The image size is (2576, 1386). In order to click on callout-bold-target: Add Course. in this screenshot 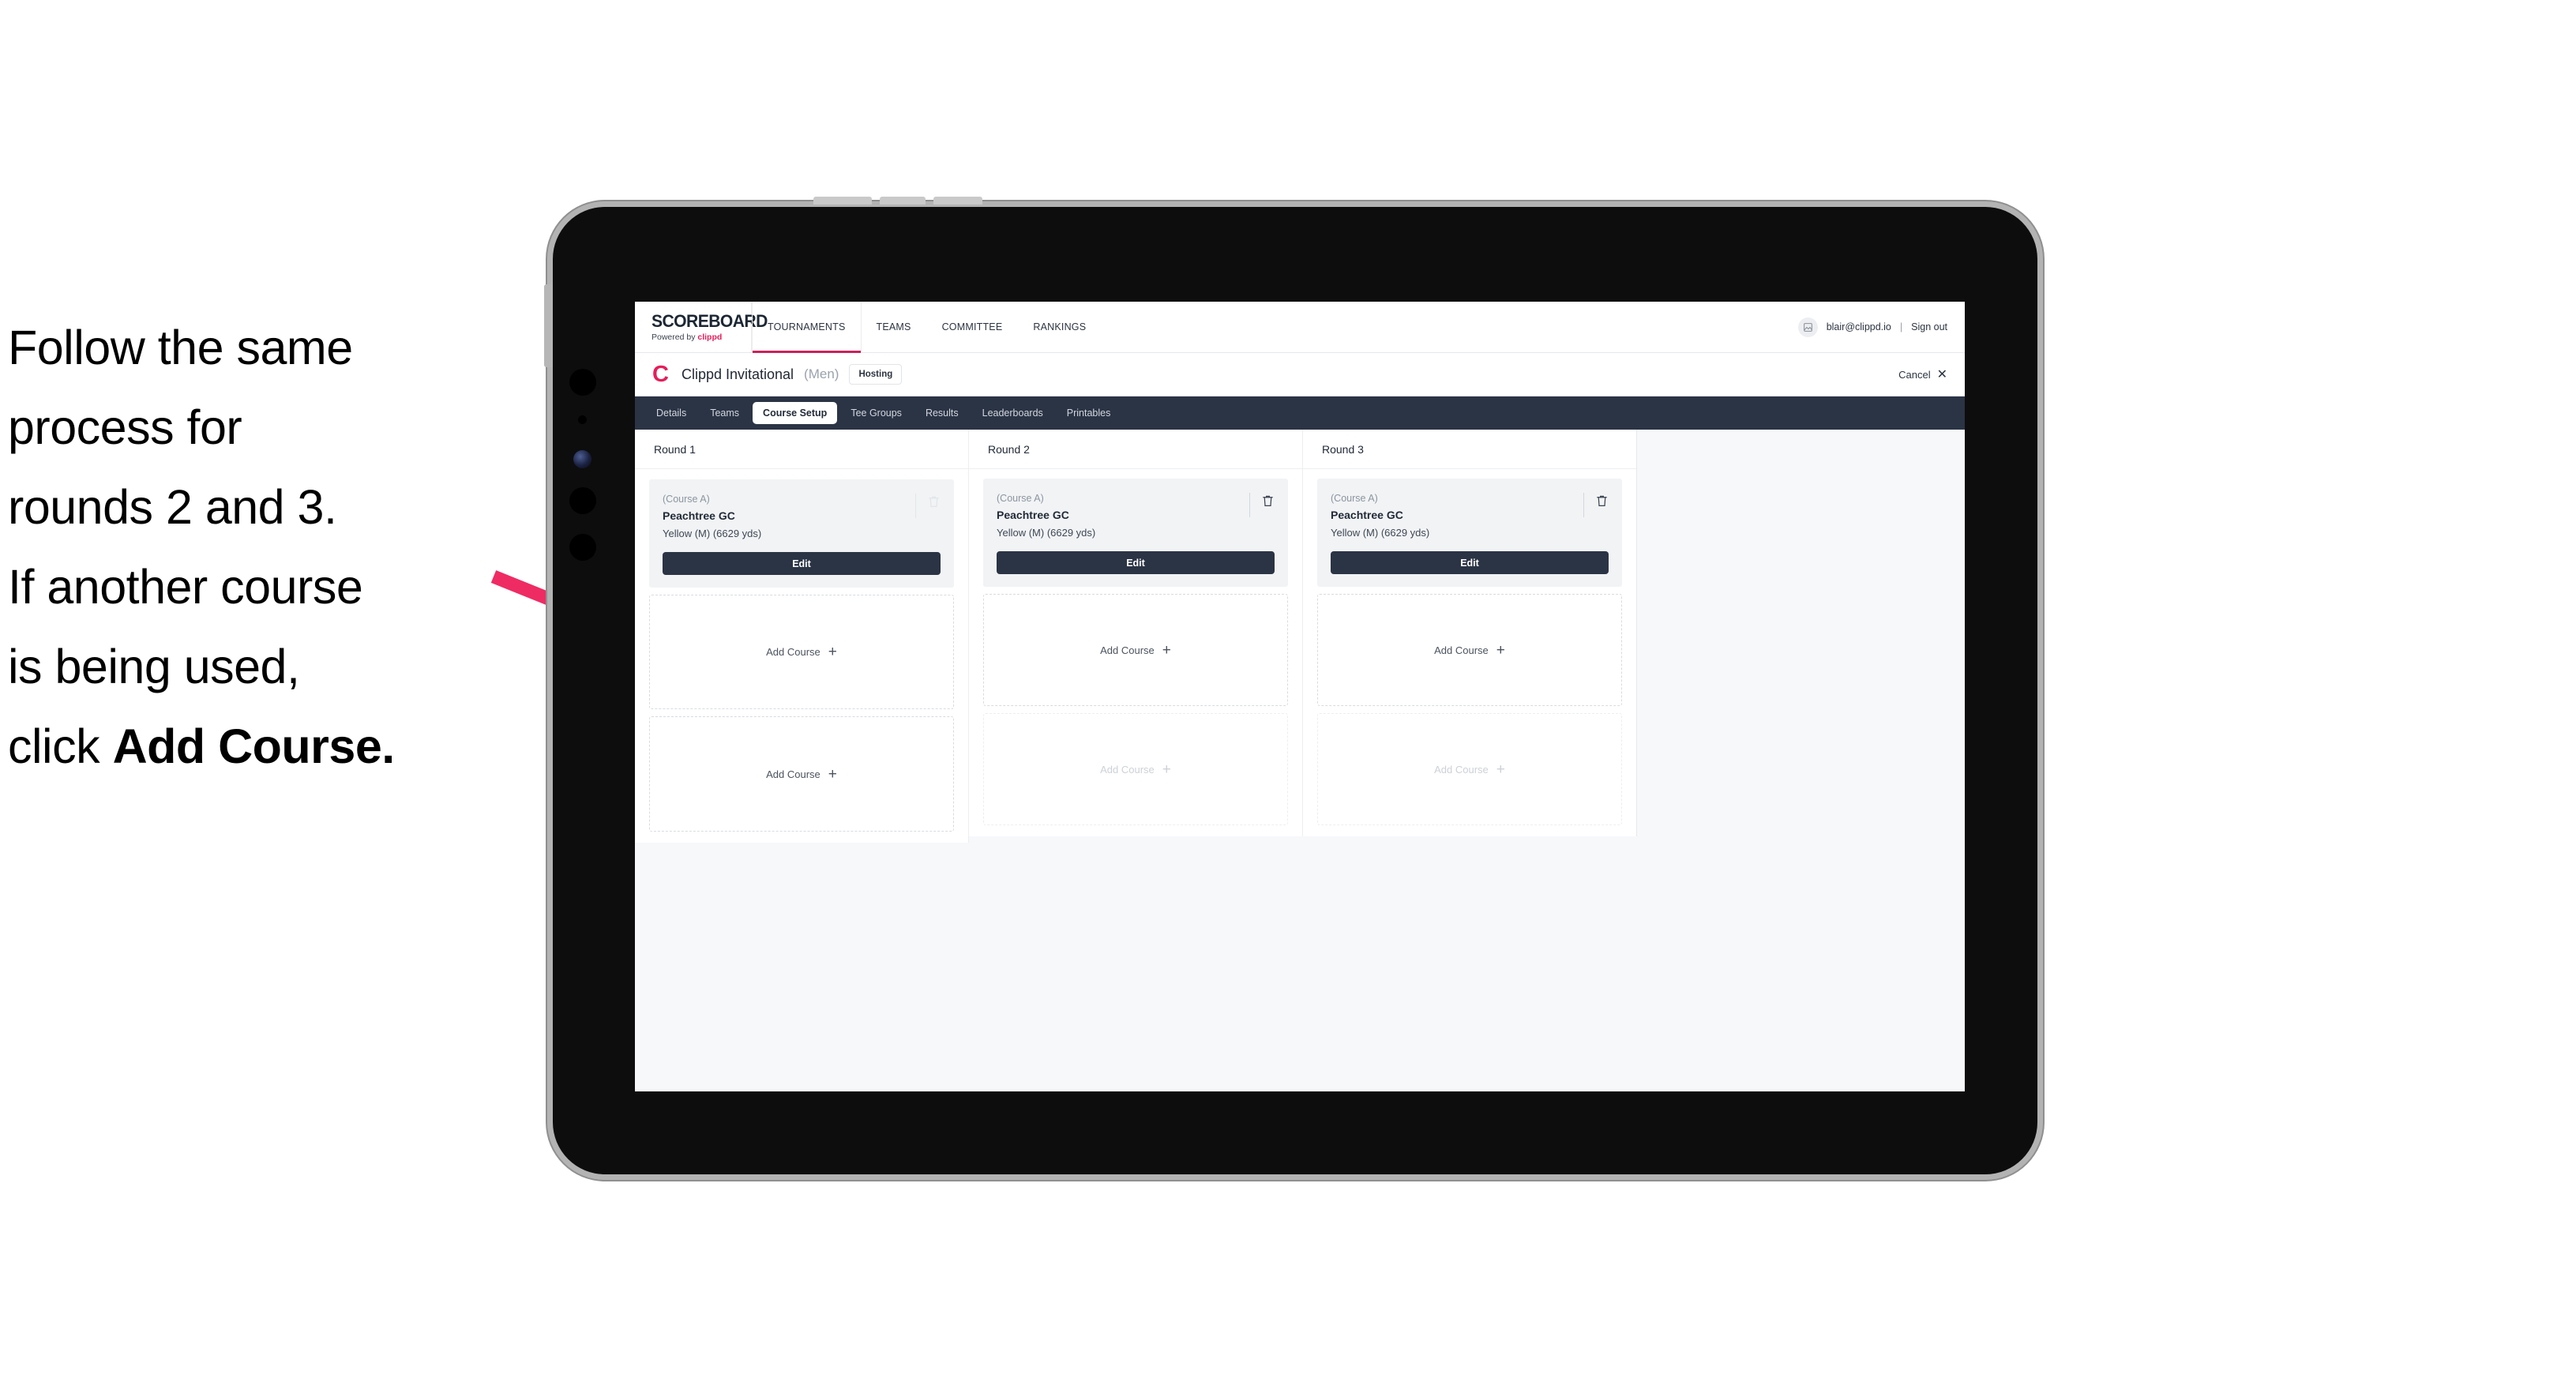, I will do `click(254, 746)`.